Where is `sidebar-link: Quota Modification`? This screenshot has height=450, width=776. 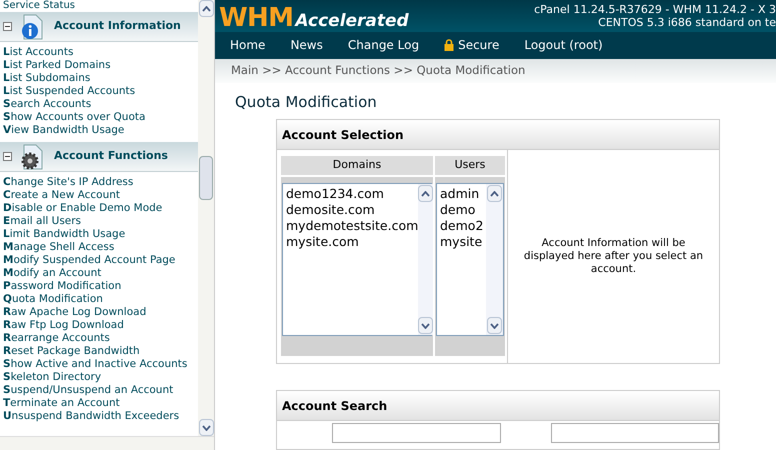
sidebar-link: Quota Modification is located at coordinates (100, 299).